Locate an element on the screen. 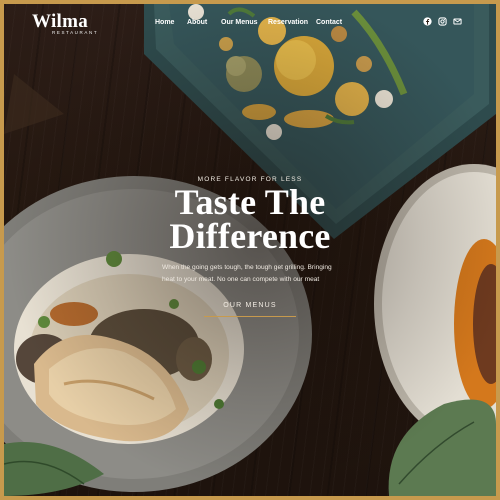  instagram-icon is located at coordinates (442, 21).